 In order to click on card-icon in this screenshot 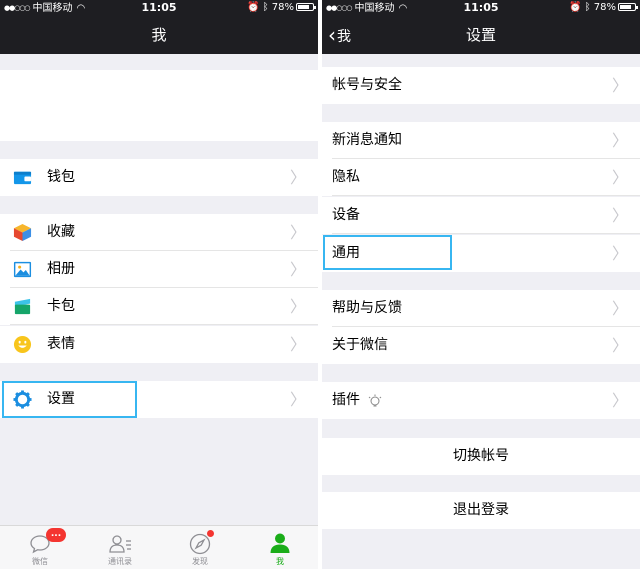, I will do `click(22, 306)`.